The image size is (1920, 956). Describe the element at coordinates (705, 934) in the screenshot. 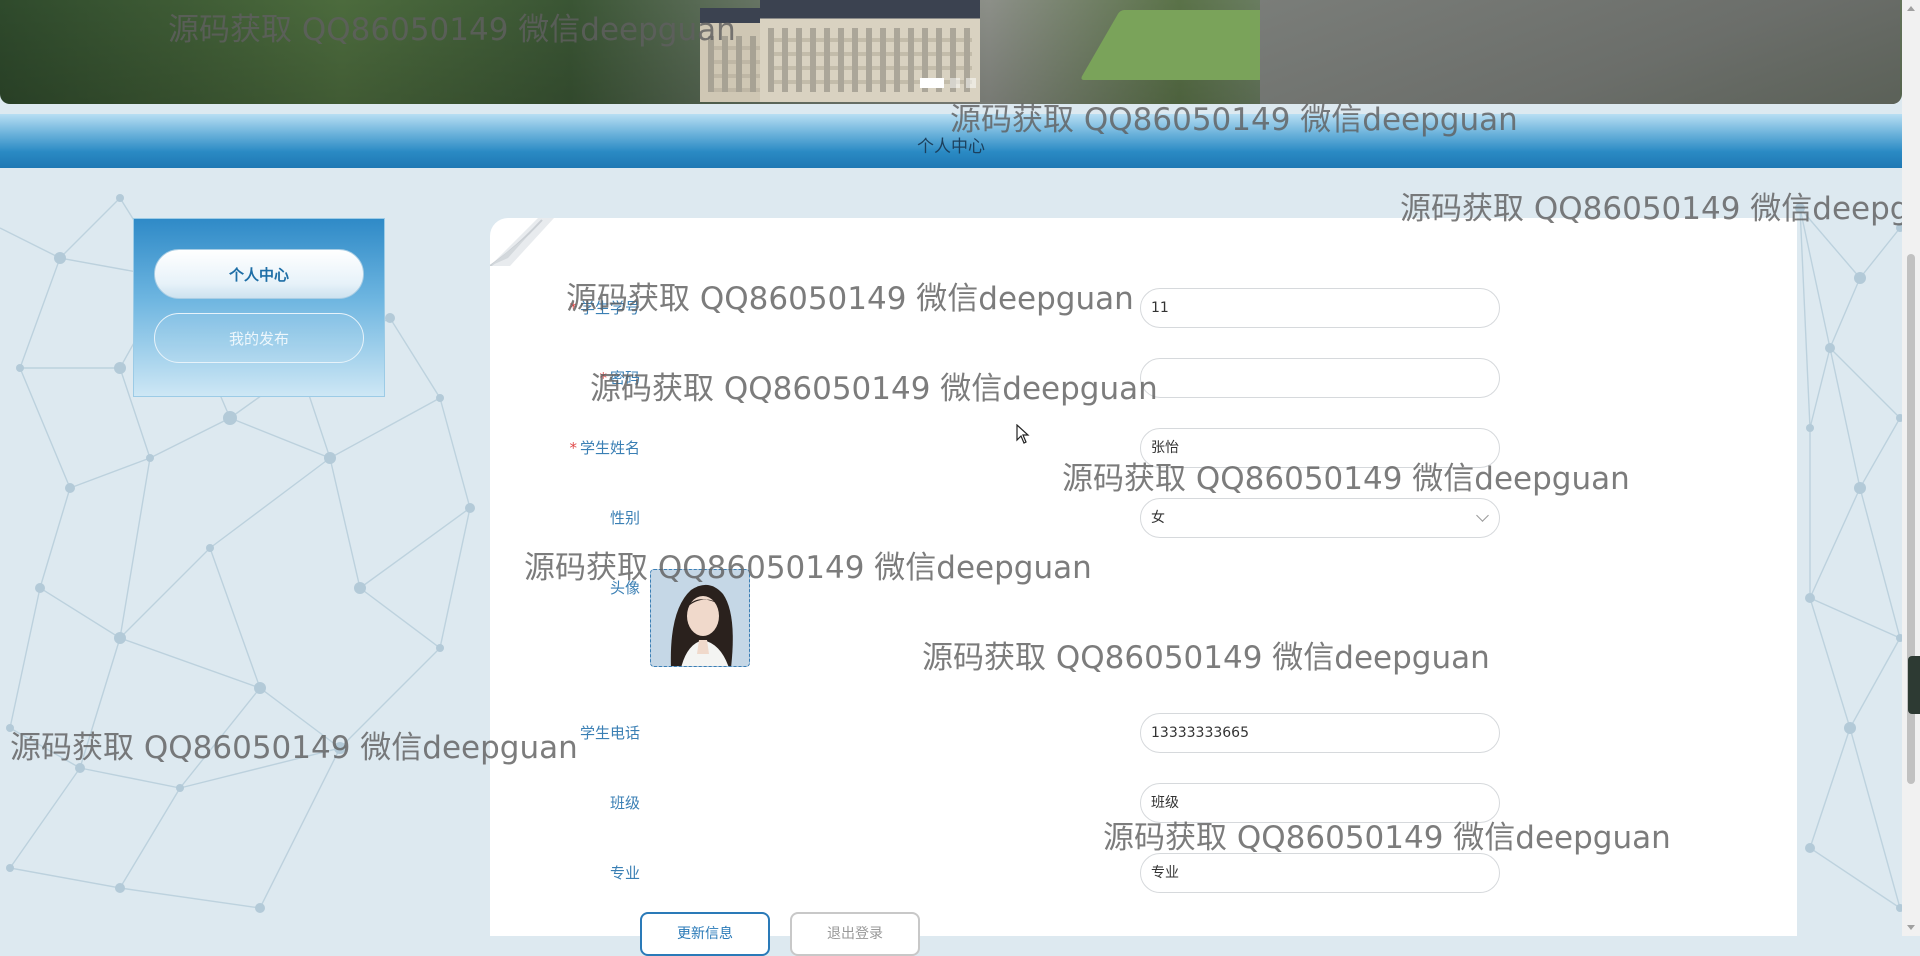

I see `update-info-button: 更新信息` at that location.